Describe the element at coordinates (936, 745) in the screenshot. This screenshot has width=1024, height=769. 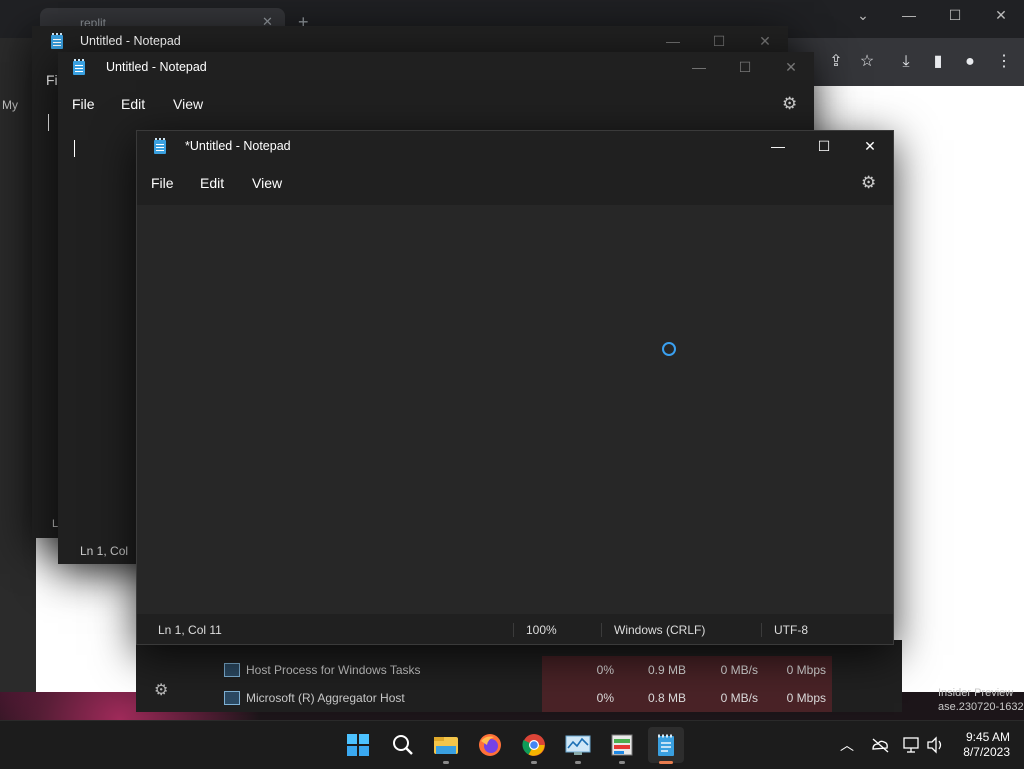
I see `volume-icon` at that location.